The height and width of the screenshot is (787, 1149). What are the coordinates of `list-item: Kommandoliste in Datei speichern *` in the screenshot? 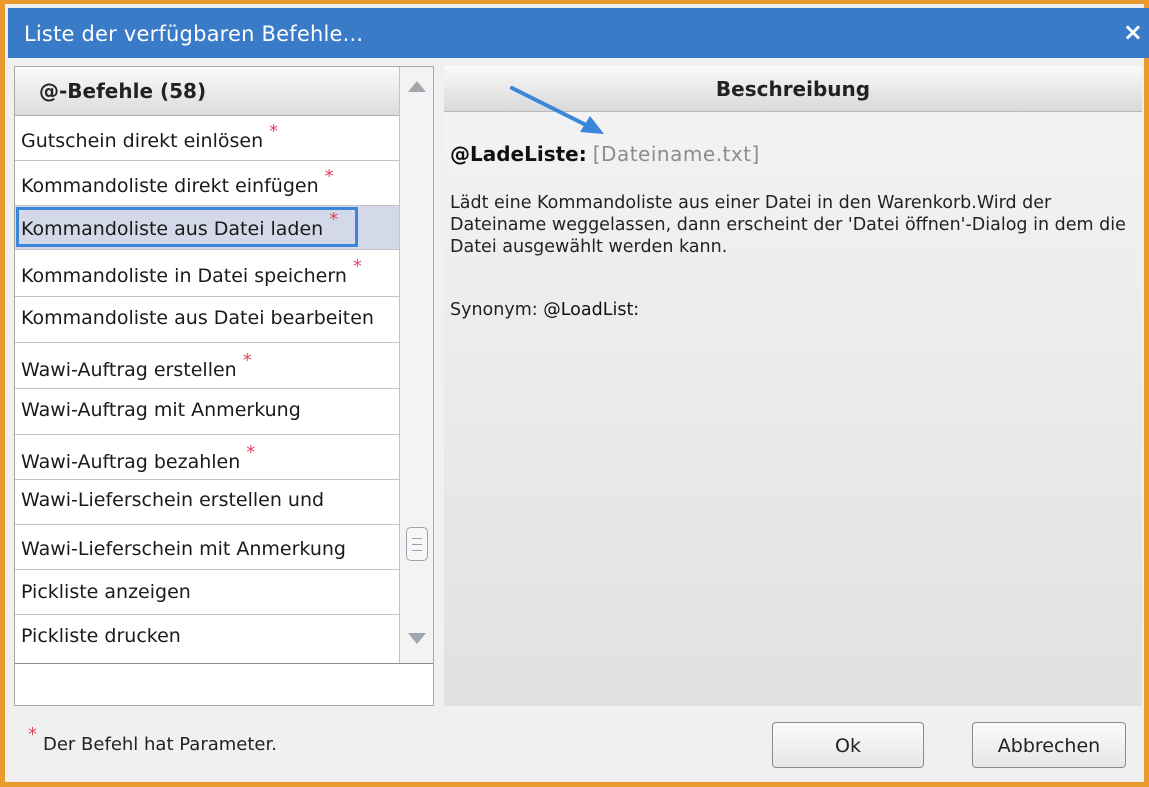 It's located at (207, 273).